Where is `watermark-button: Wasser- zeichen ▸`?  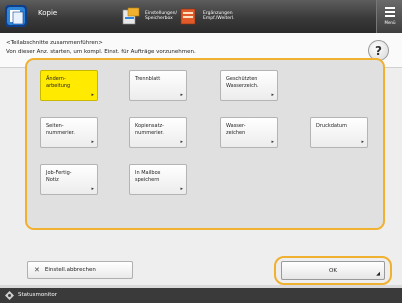
watermark-button: Wasser- zeichen ▸ is located at coordinates (249, 132).